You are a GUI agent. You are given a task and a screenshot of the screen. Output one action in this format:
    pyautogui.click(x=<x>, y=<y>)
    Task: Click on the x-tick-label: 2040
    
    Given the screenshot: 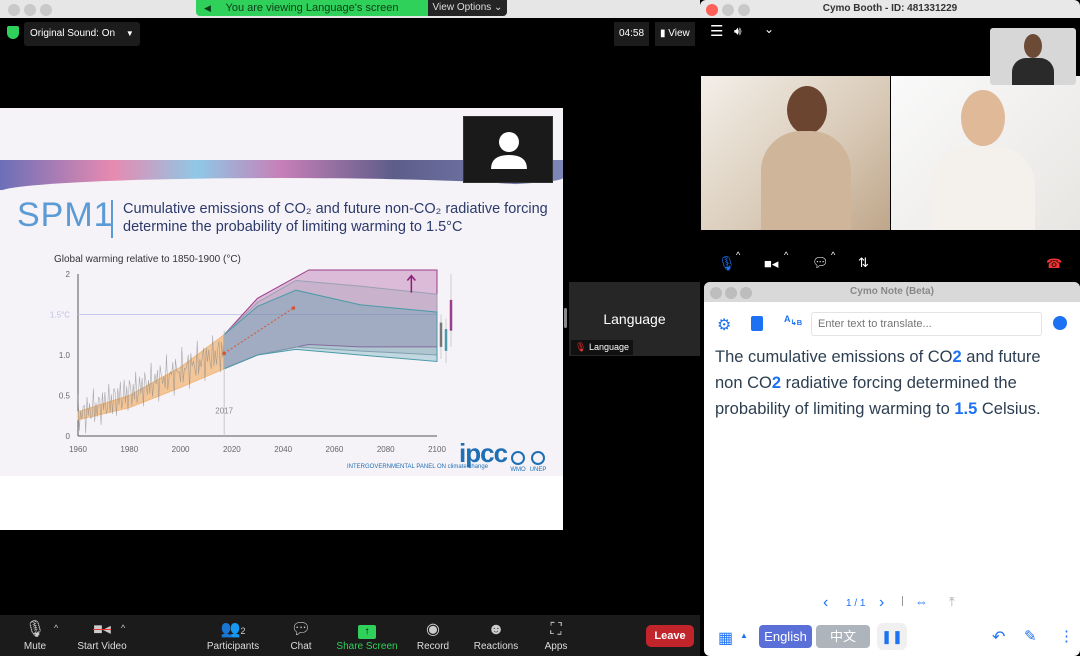 What is the action you would take?
    pyautogui.click(x=283, y=449)
    